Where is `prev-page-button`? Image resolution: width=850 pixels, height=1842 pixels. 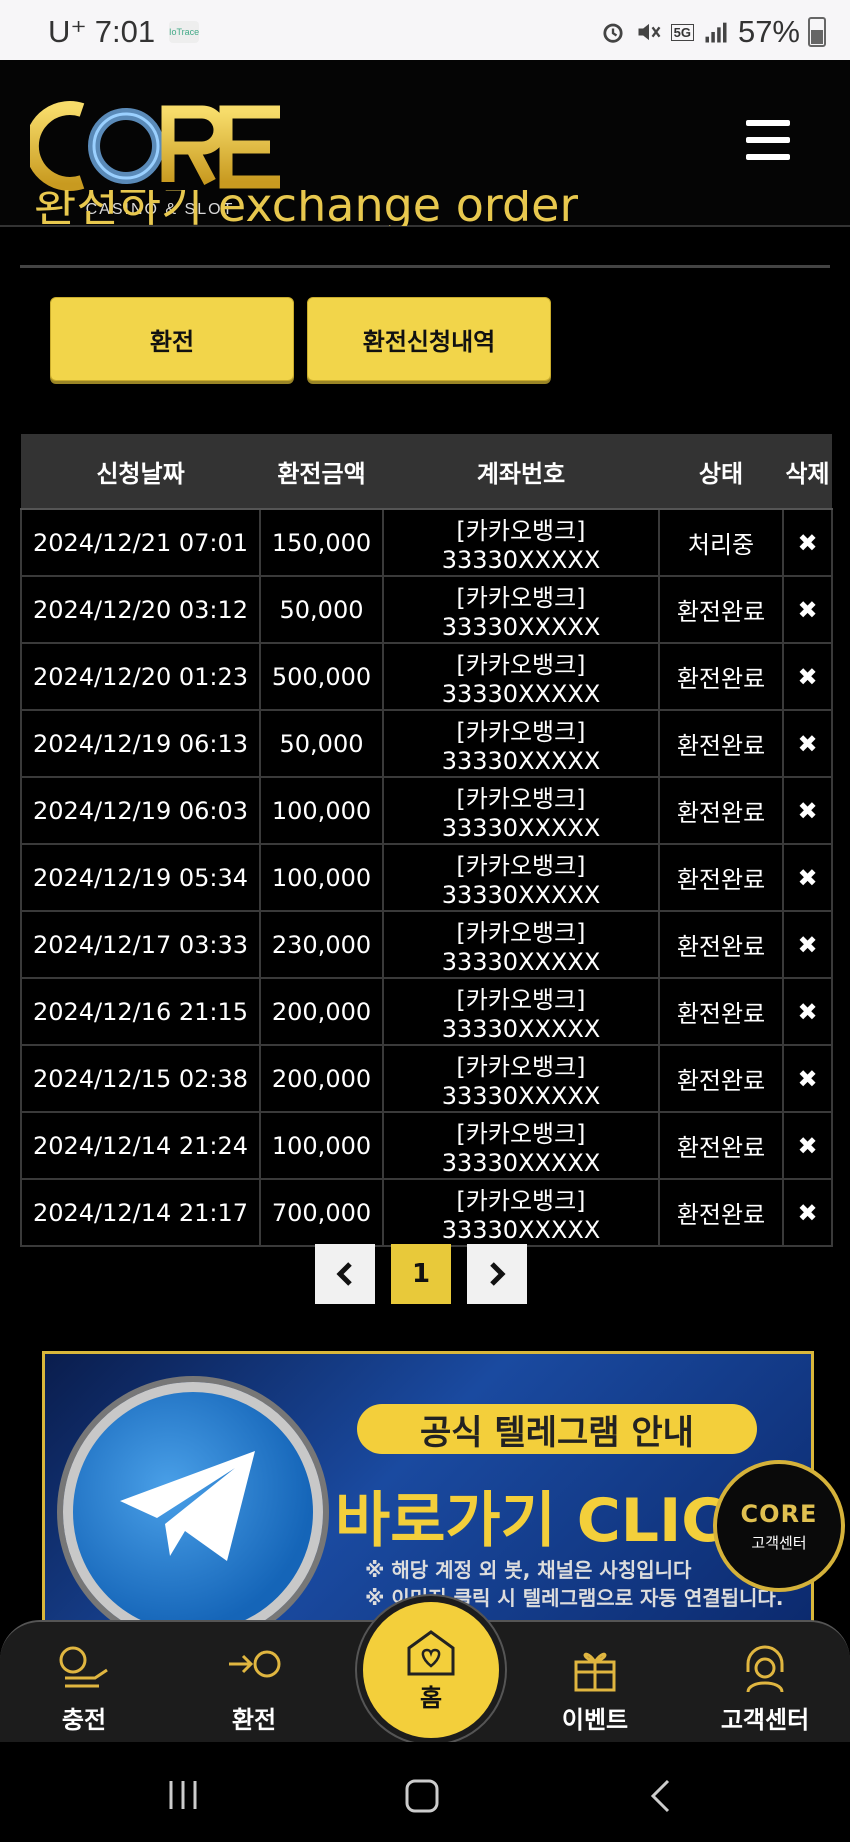
prev-page-button is located at coordinates (345, 1274).